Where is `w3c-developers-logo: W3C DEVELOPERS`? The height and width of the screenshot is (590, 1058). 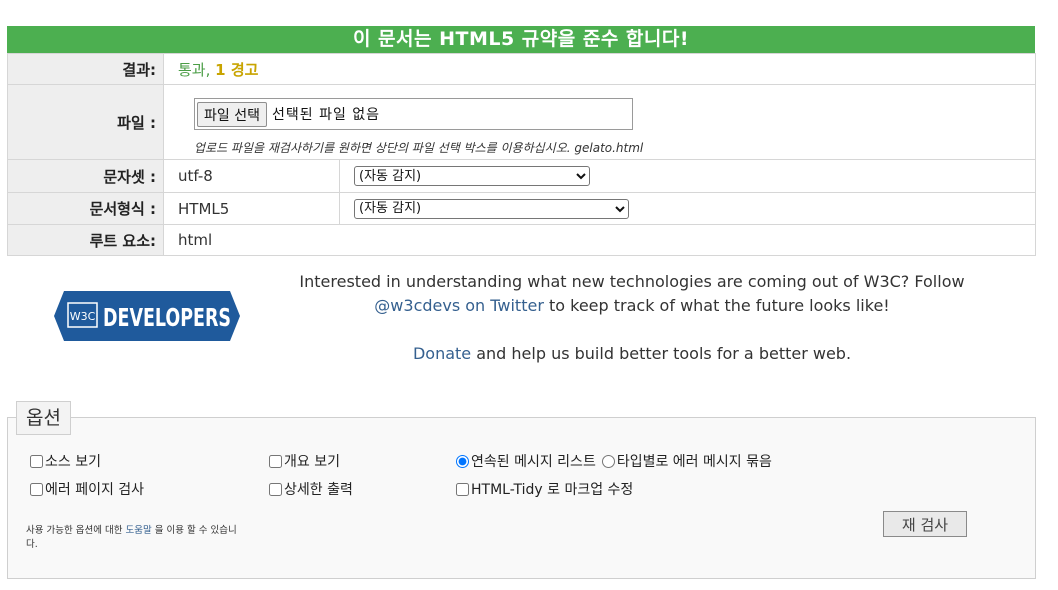
w3c-developers-logo: W3C DEVELOPERS is located at coordinates (147, 316).